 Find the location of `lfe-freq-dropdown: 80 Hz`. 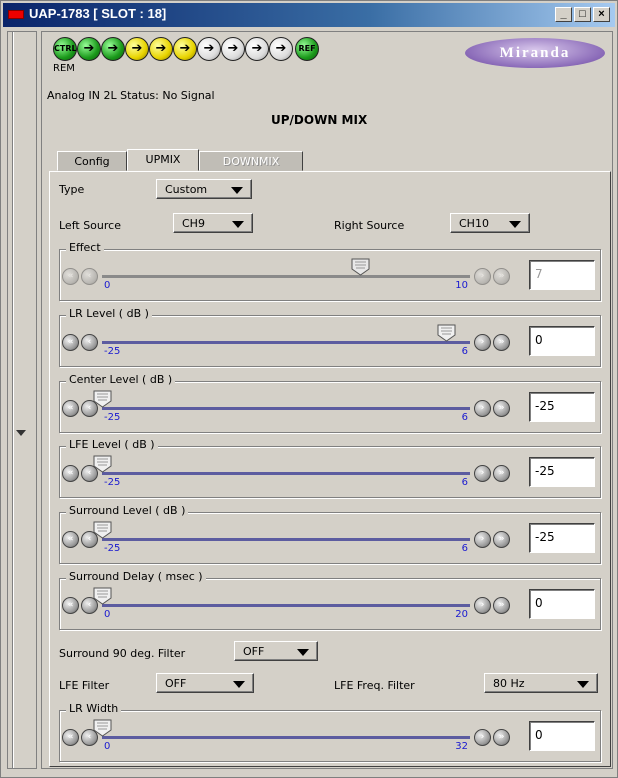

lfe-freq-dropdown: 80 Hz is located at coordinates (541, 683).